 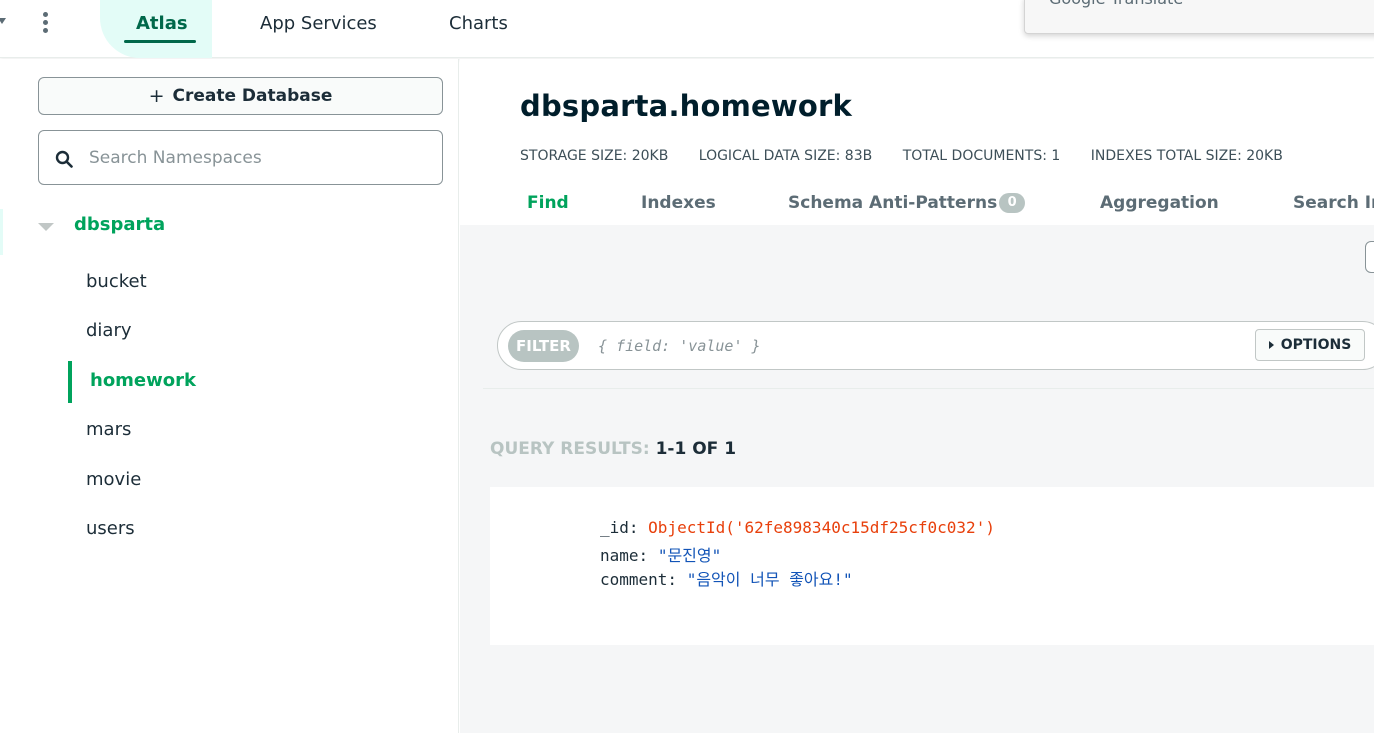 I want to click on indexes-total-size: INDEXES TOTAL SIZE: 20KB, so click(x=1186, y=156).